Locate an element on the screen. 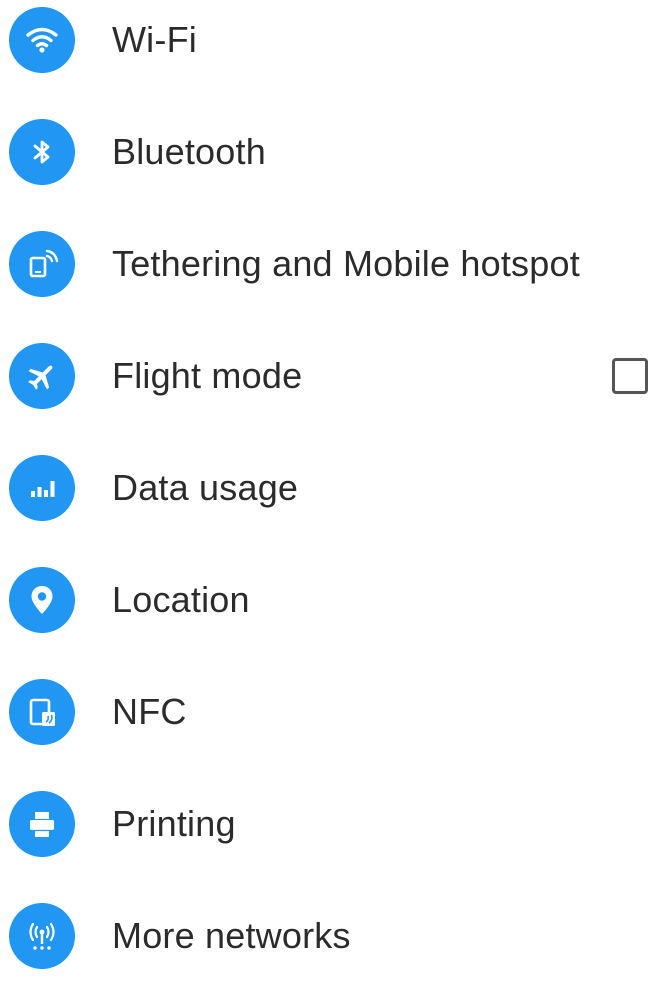 This screenshot has width=654, height=992. antenna-icon is located at coordinates (42, 936).